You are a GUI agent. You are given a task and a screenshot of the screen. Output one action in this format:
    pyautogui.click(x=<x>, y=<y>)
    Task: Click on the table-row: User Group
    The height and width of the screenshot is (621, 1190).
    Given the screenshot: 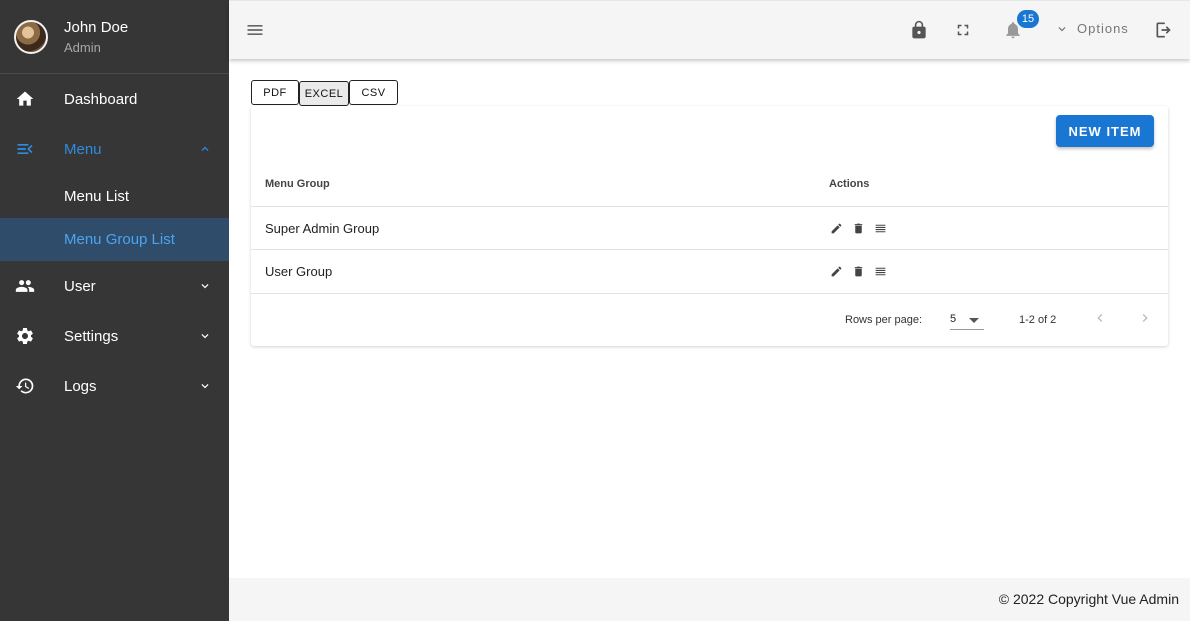 What is the action you would take?
    pyautogui.click(x=709, y=271)
    